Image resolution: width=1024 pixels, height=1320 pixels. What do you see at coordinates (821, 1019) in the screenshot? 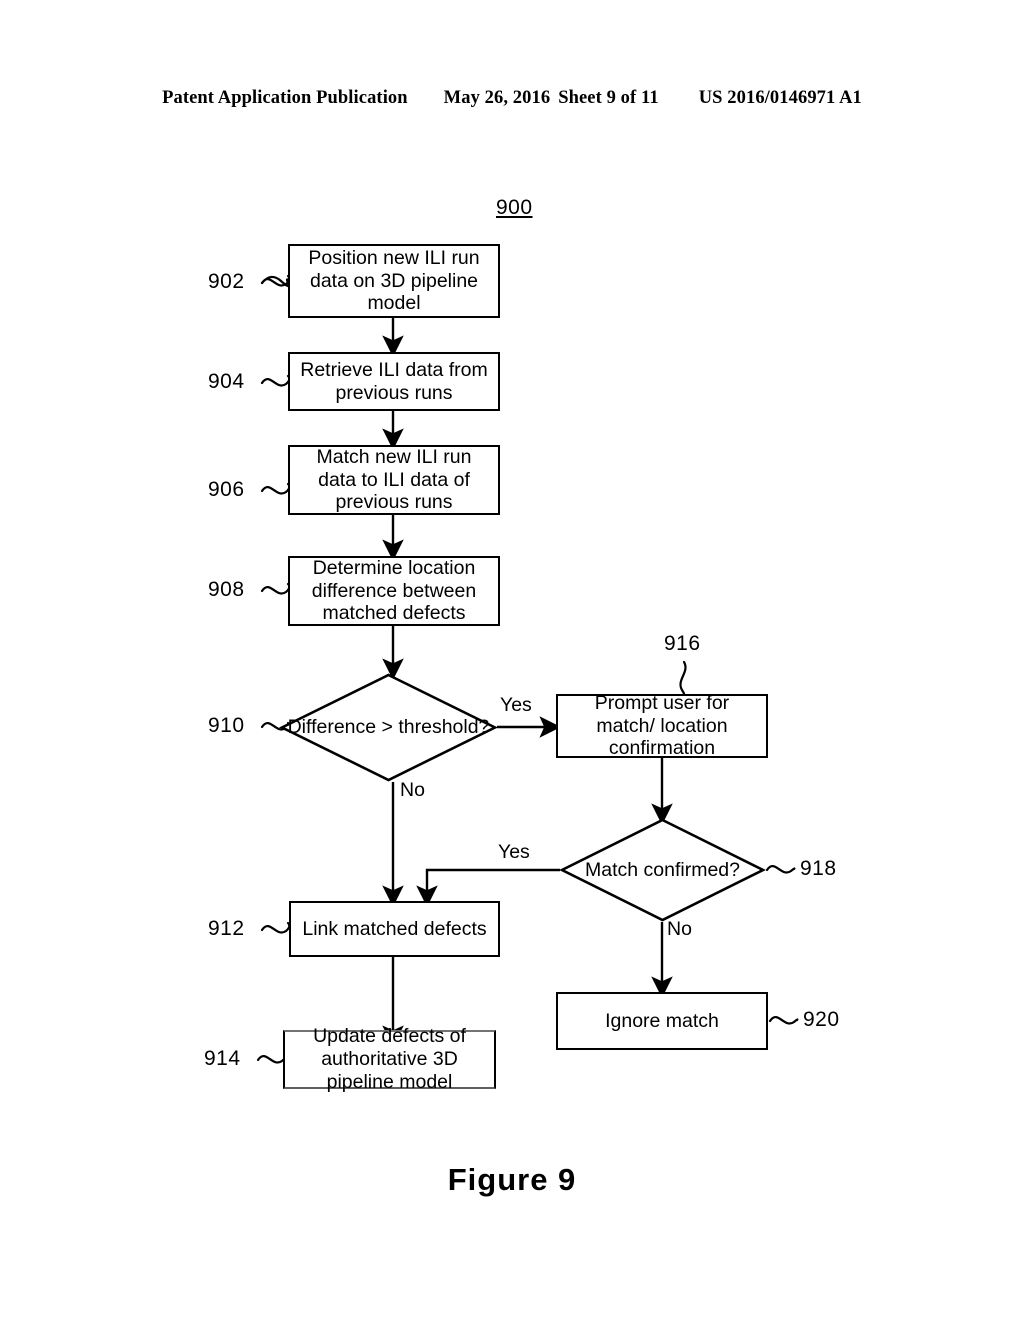
I see `ref-numeral-920: 920` at bounding box center [821, 1019].